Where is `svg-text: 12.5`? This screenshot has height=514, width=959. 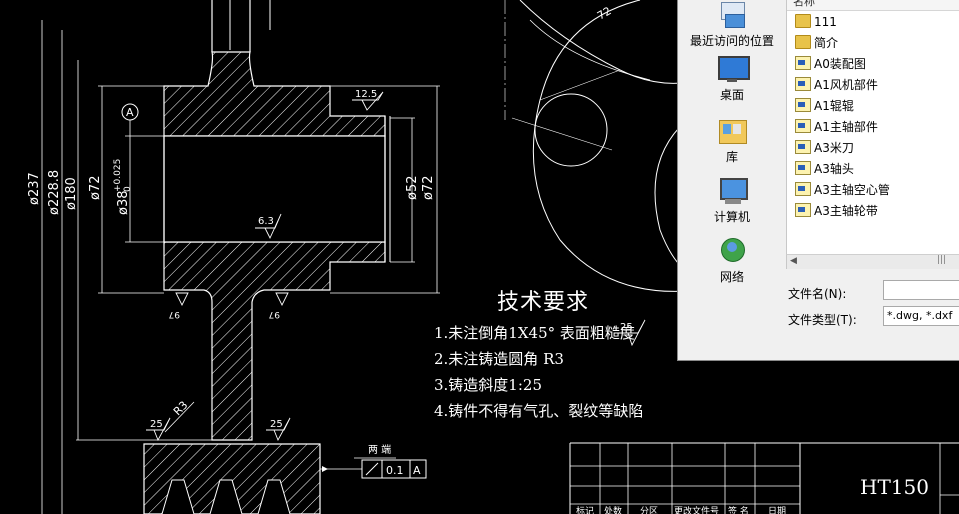 svg-text: 12.5 is located at coordinates (366, 94).